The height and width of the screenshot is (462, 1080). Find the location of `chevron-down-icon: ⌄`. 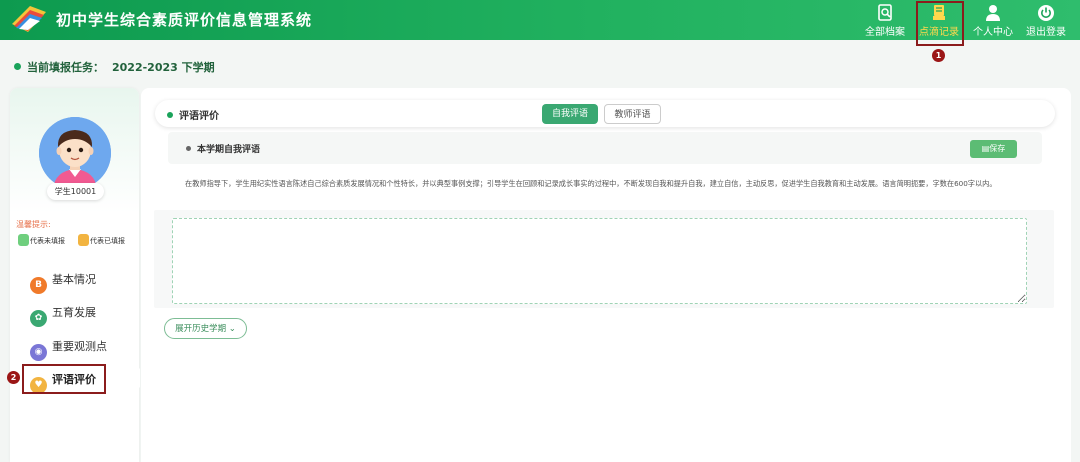

chevron-down-icon: ⌄ is located at coordinates (232, 329).